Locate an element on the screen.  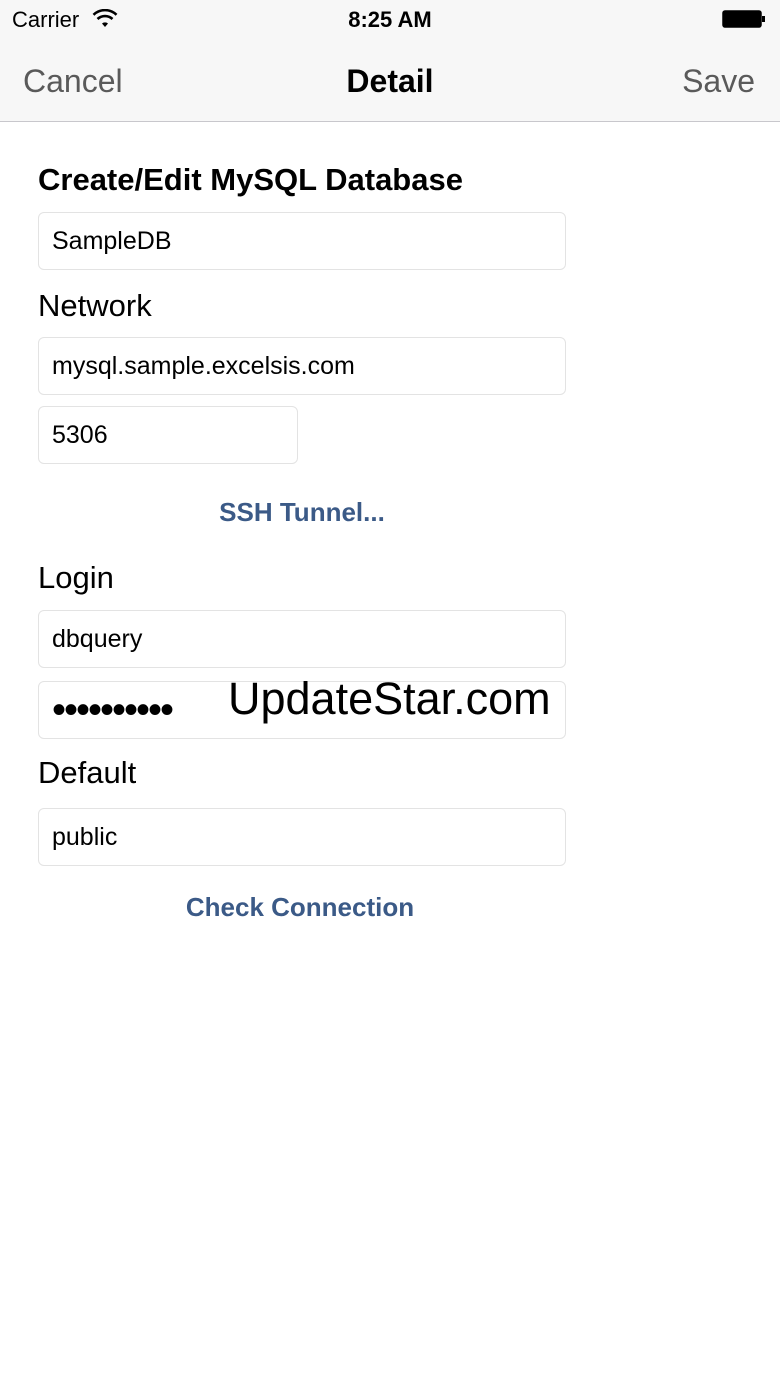
login-section-label: Login is located at coordinates (76, 577).